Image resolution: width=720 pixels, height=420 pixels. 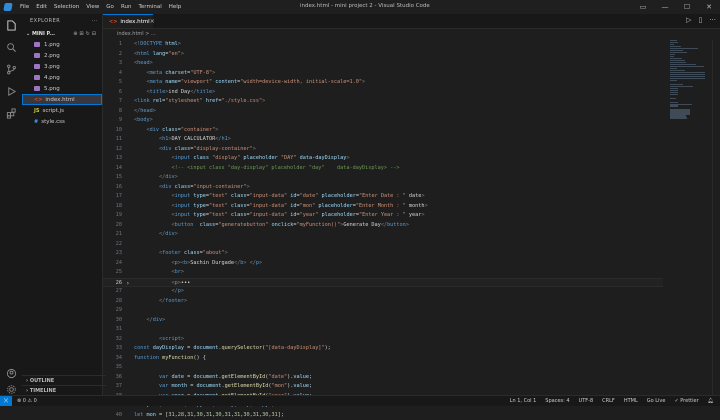 I want to click on language-mode: HTML, so click(x=631, y=401).